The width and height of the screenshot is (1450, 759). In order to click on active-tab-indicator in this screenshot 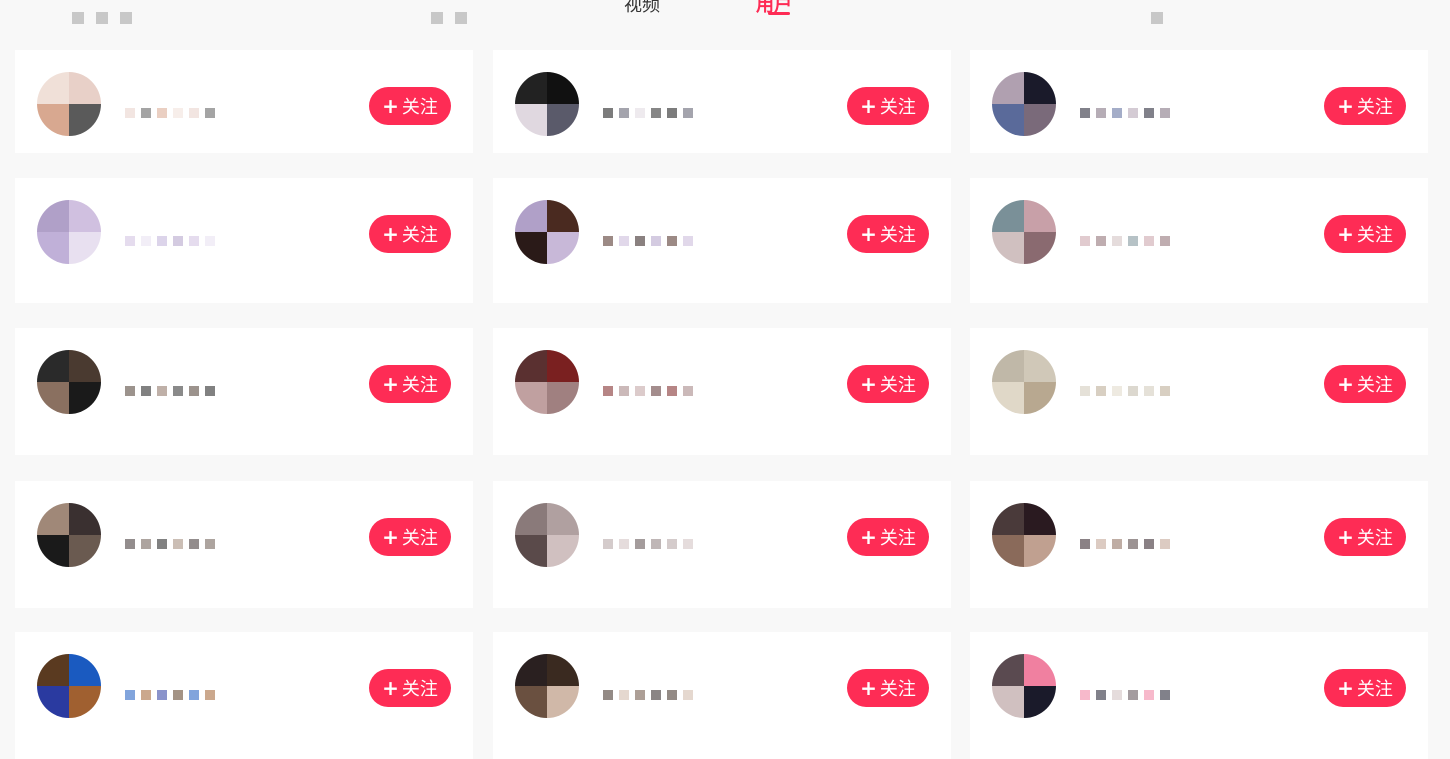, I will do `click(779, 13)`.